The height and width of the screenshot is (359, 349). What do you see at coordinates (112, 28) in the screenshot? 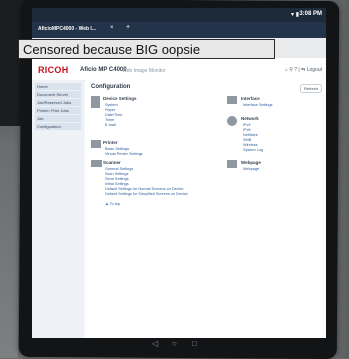
I see `close-tab-icon: ×` at bounding box center [112, 28].